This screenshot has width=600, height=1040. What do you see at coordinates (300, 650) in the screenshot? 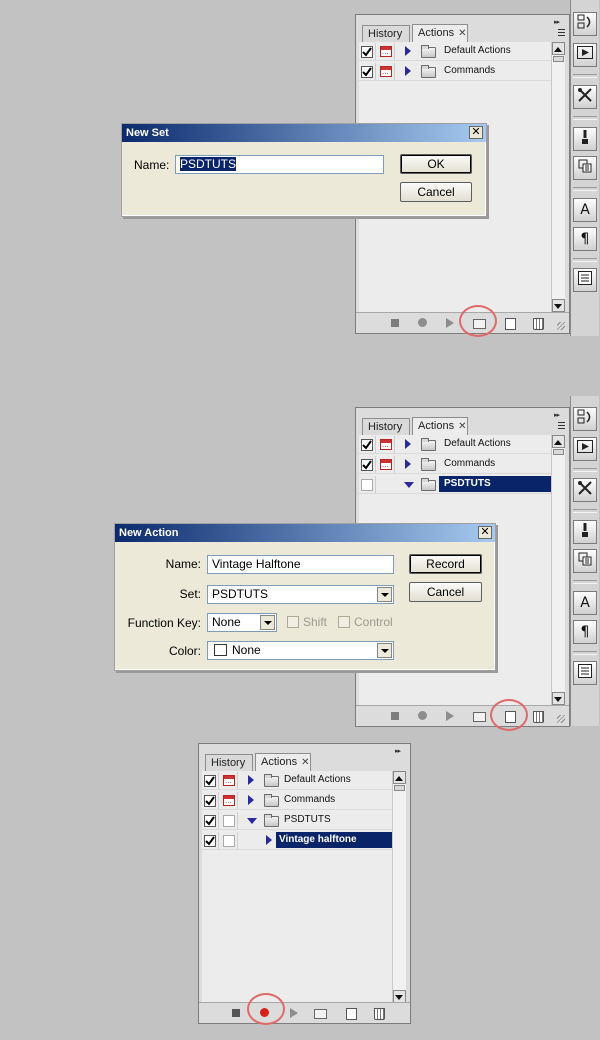
I see `color-select: None` at bounding box center [300, 650].